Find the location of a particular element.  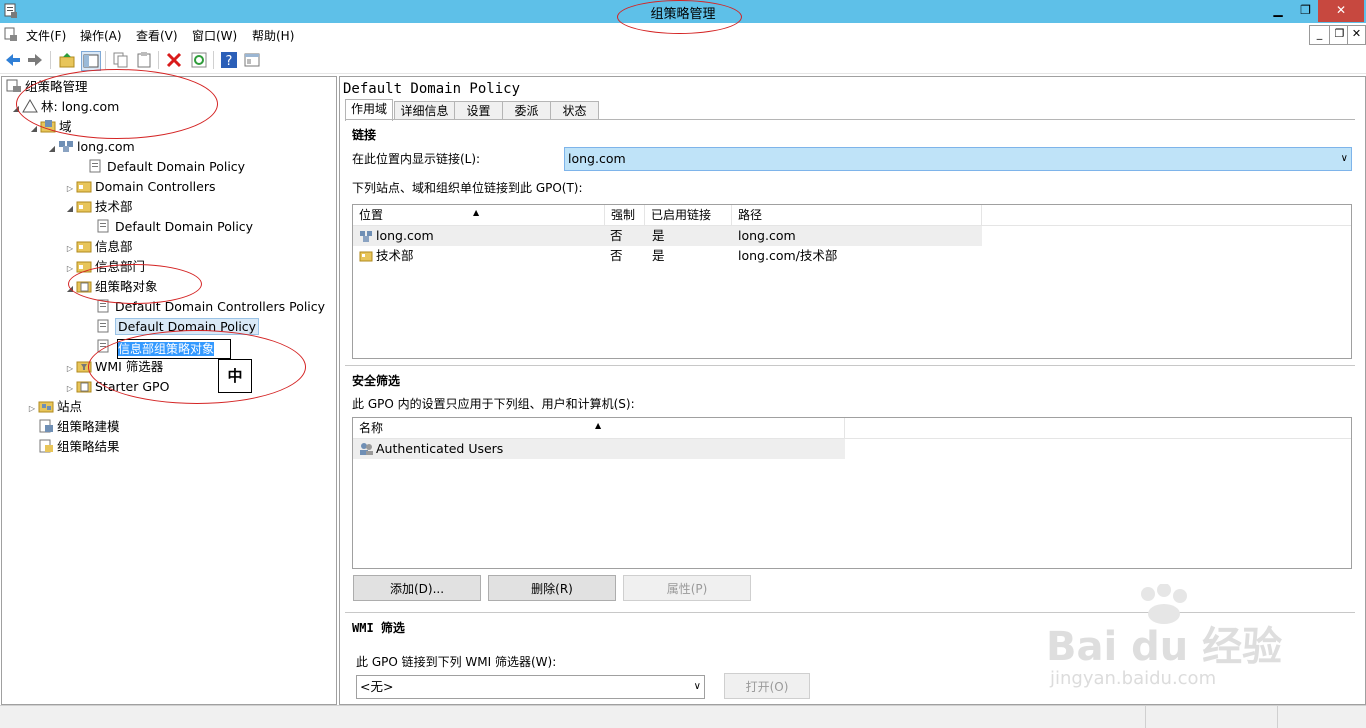

tree-item-domains: ◢ 域 is located at coordinates (50, 127).